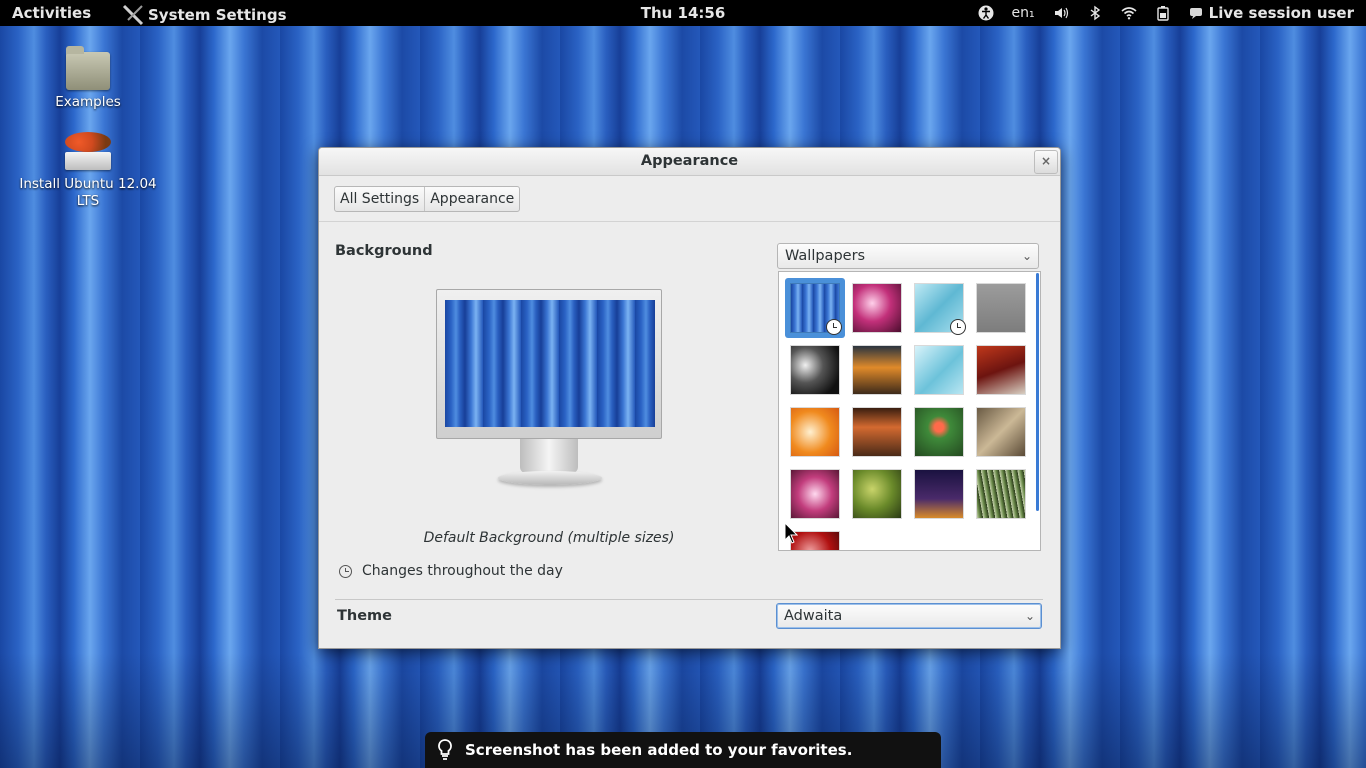  Describe the element at coordinates (217, 15) in the screenshot. I see `app-menu-label: System Settings` at that location.